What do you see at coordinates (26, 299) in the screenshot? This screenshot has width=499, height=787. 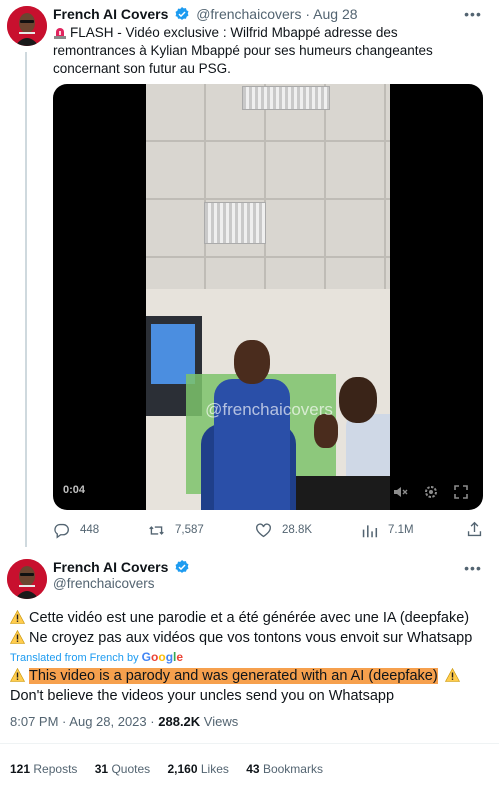 I see `thread-connector-line` at bounding box center [26, 299].